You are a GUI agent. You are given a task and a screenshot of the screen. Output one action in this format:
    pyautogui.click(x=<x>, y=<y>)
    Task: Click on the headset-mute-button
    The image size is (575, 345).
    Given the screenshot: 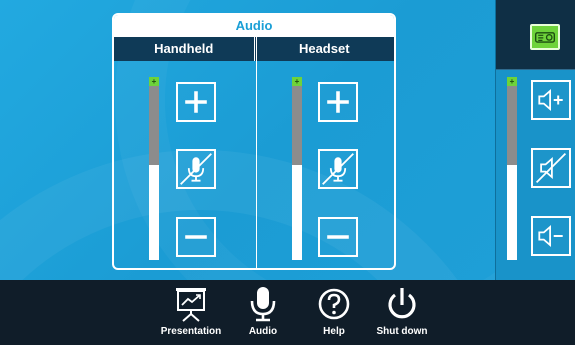 What is the action you would take?
    pyautogui.click(x=338, y=169)
    